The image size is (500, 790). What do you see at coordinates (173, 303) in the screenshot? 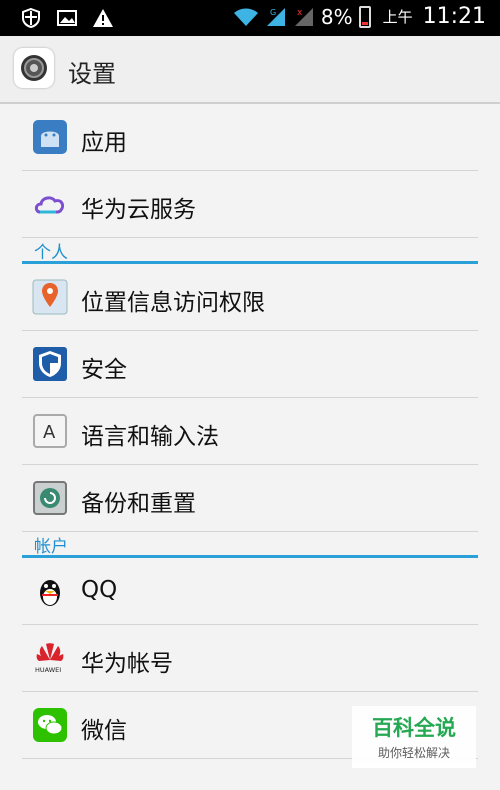
I see `settings-item-label: 位置信息访问权限` at bounding box center [173, 303].